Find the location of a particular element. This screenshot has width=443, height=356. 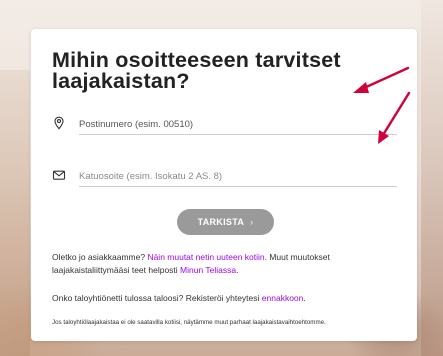

background-pillar-right is located at coordinates (432, 178).